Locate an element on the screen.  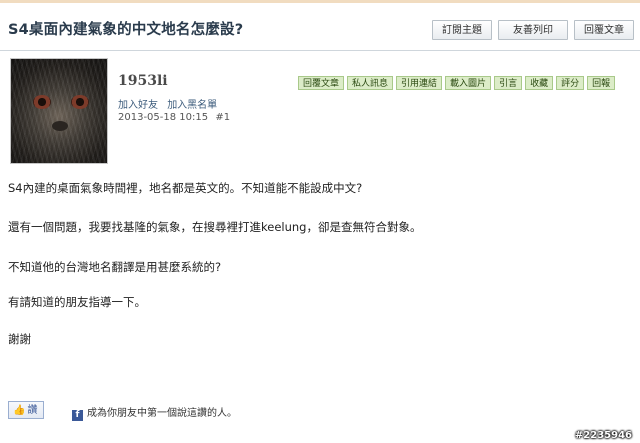
thumbs-up-icon: 👍 is located at coordinates (19, 410).